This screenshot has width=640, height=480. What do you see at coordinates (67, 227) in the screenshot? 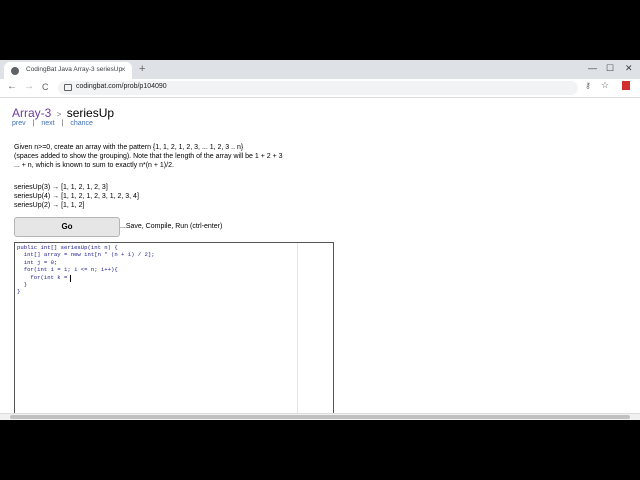
I see `go-button: Go` at bounding box center [67, 227].